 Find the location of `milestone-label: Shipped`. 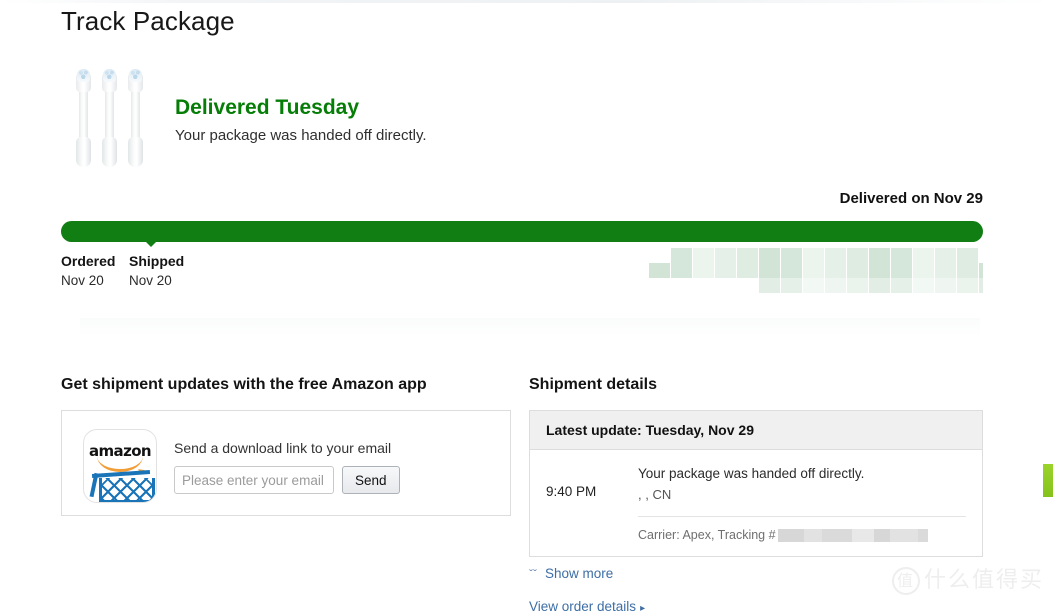

milestone-label: Shipped is located at coordinates (157, 261).